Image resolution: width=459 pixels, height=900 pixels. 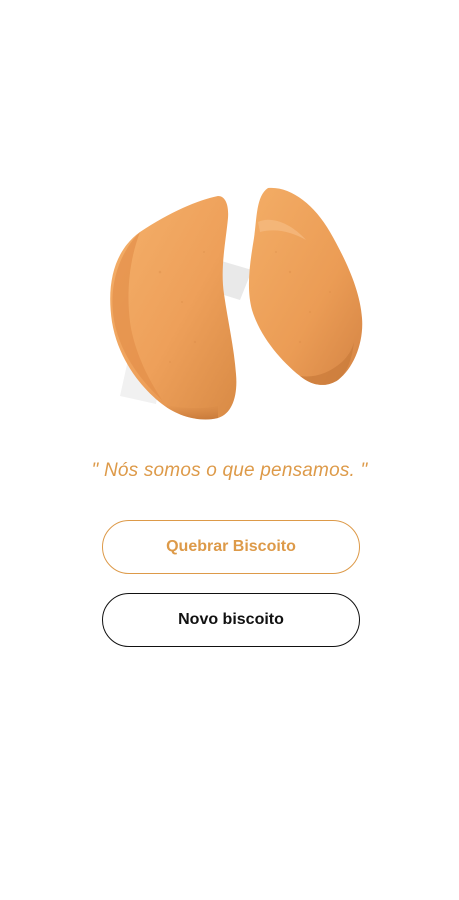 I want to click on new-cookie-button: Novo biscoito, so click(x=231, y=620).